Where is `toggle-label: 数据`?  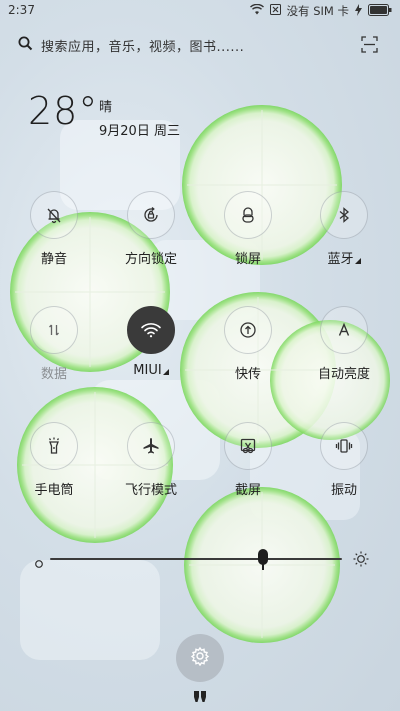 toggle-label: 数据 is located at coordinates (53, 374).